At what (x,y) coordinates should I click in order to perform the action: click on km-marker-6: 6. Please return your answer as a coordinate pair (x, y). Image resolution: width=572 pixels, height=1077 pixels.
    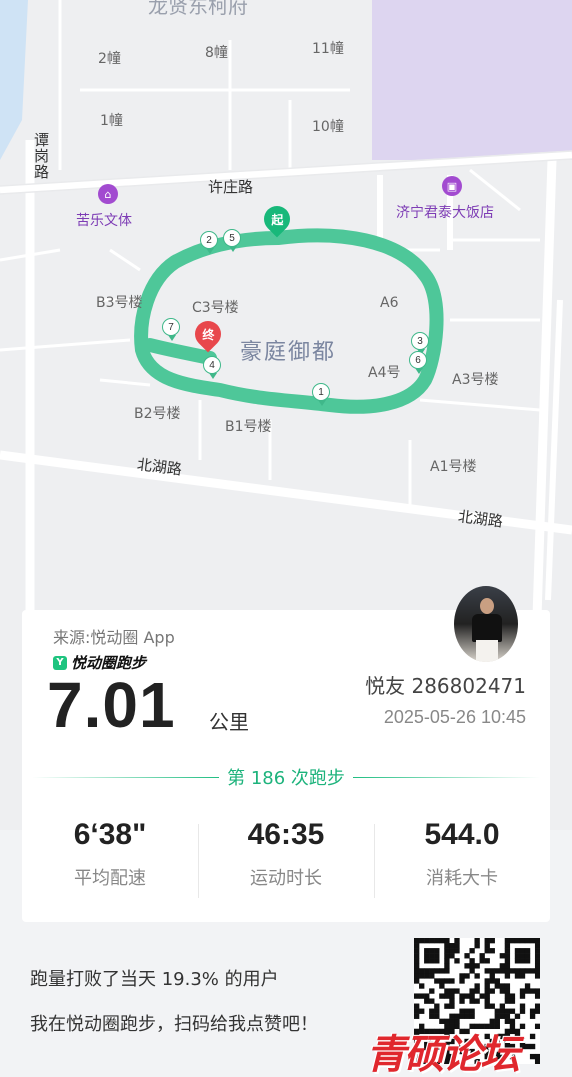
    Looking at the image, I should click on (418, 362).